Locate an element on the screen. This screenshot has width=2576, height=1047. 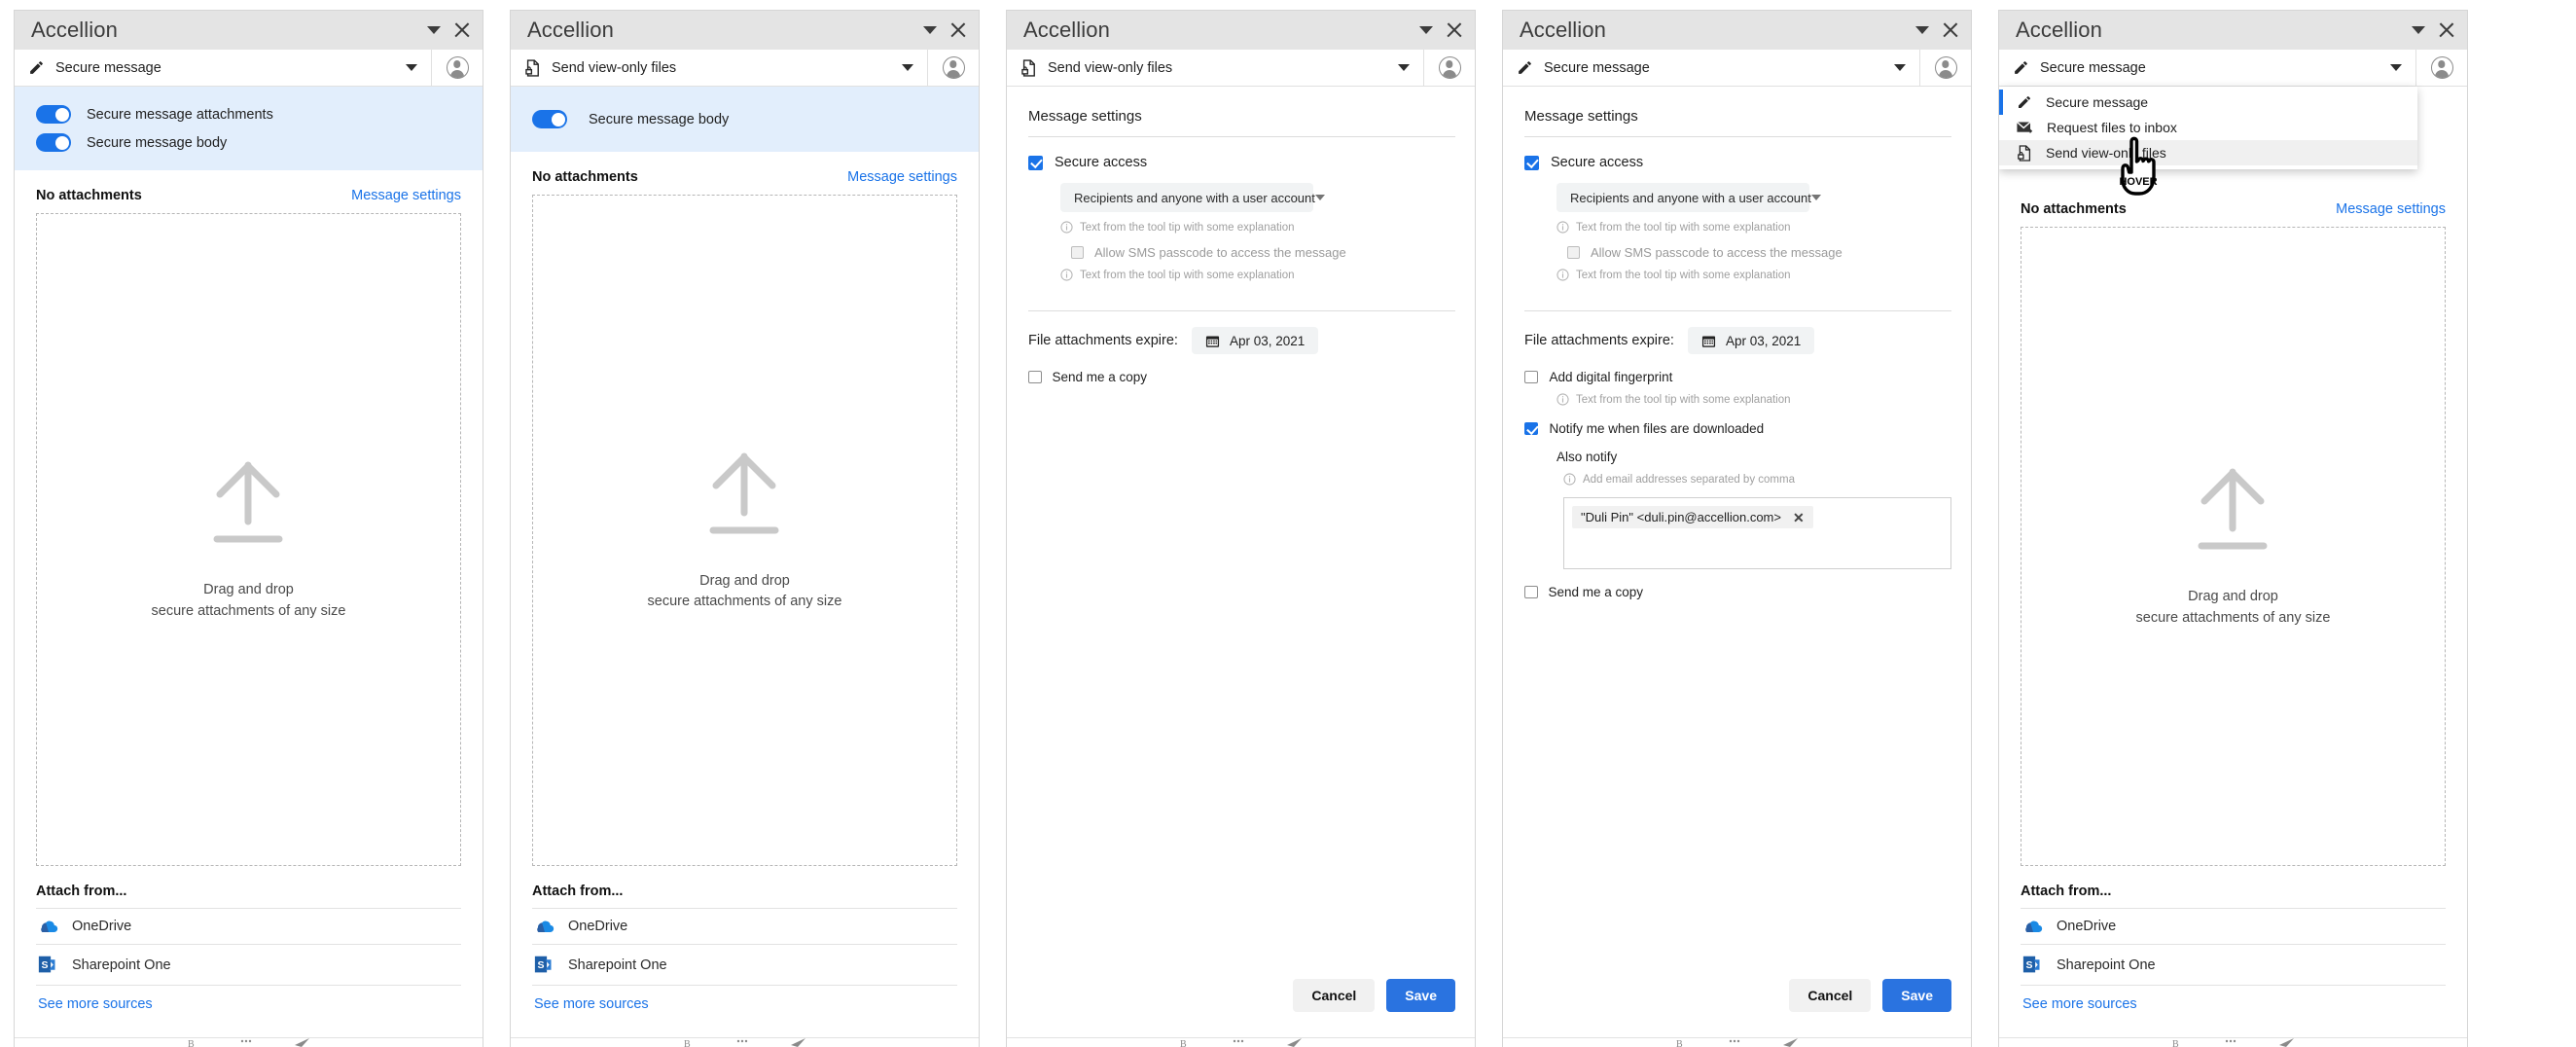
notify-downloaded-checkbox is located at coordinates (1531, 429).